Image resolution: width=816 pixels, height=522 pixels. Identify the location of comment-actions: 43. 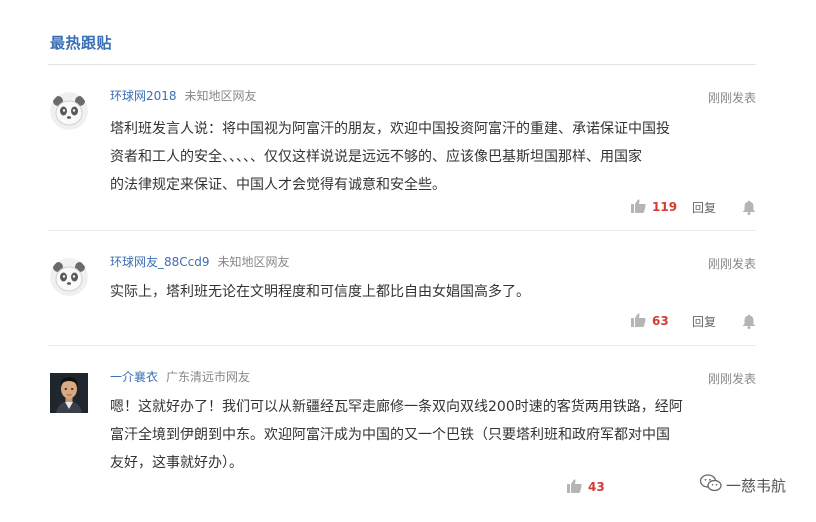
(591, 487).